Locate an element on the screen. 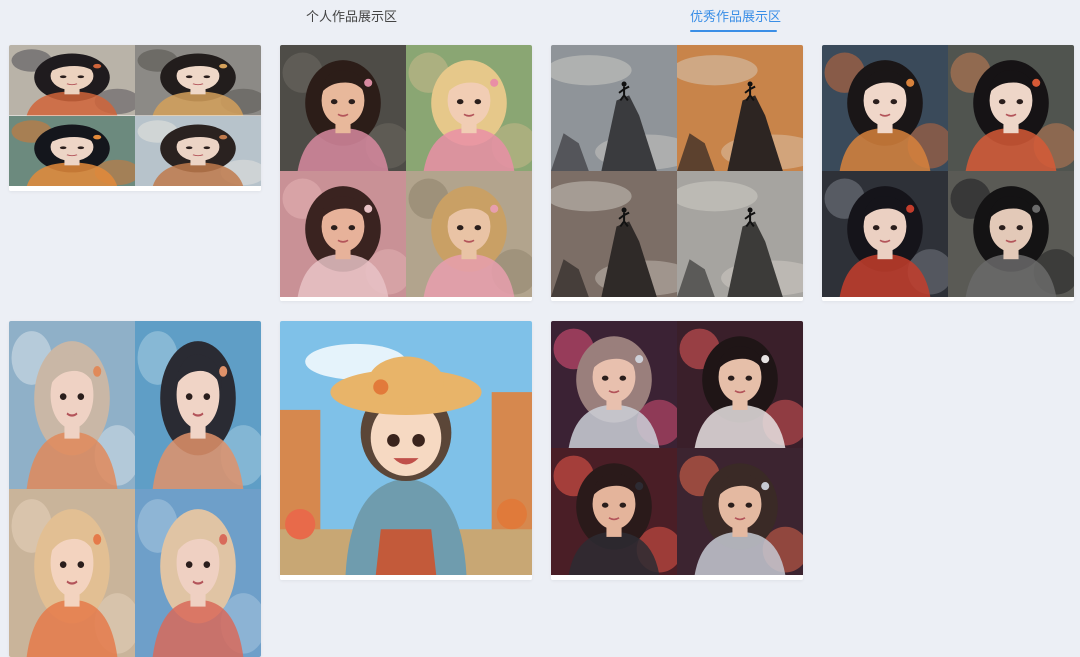 This screenshot has width=1080, height=657. anime-sunhat-girl-image is located at coordinates (406, 448).